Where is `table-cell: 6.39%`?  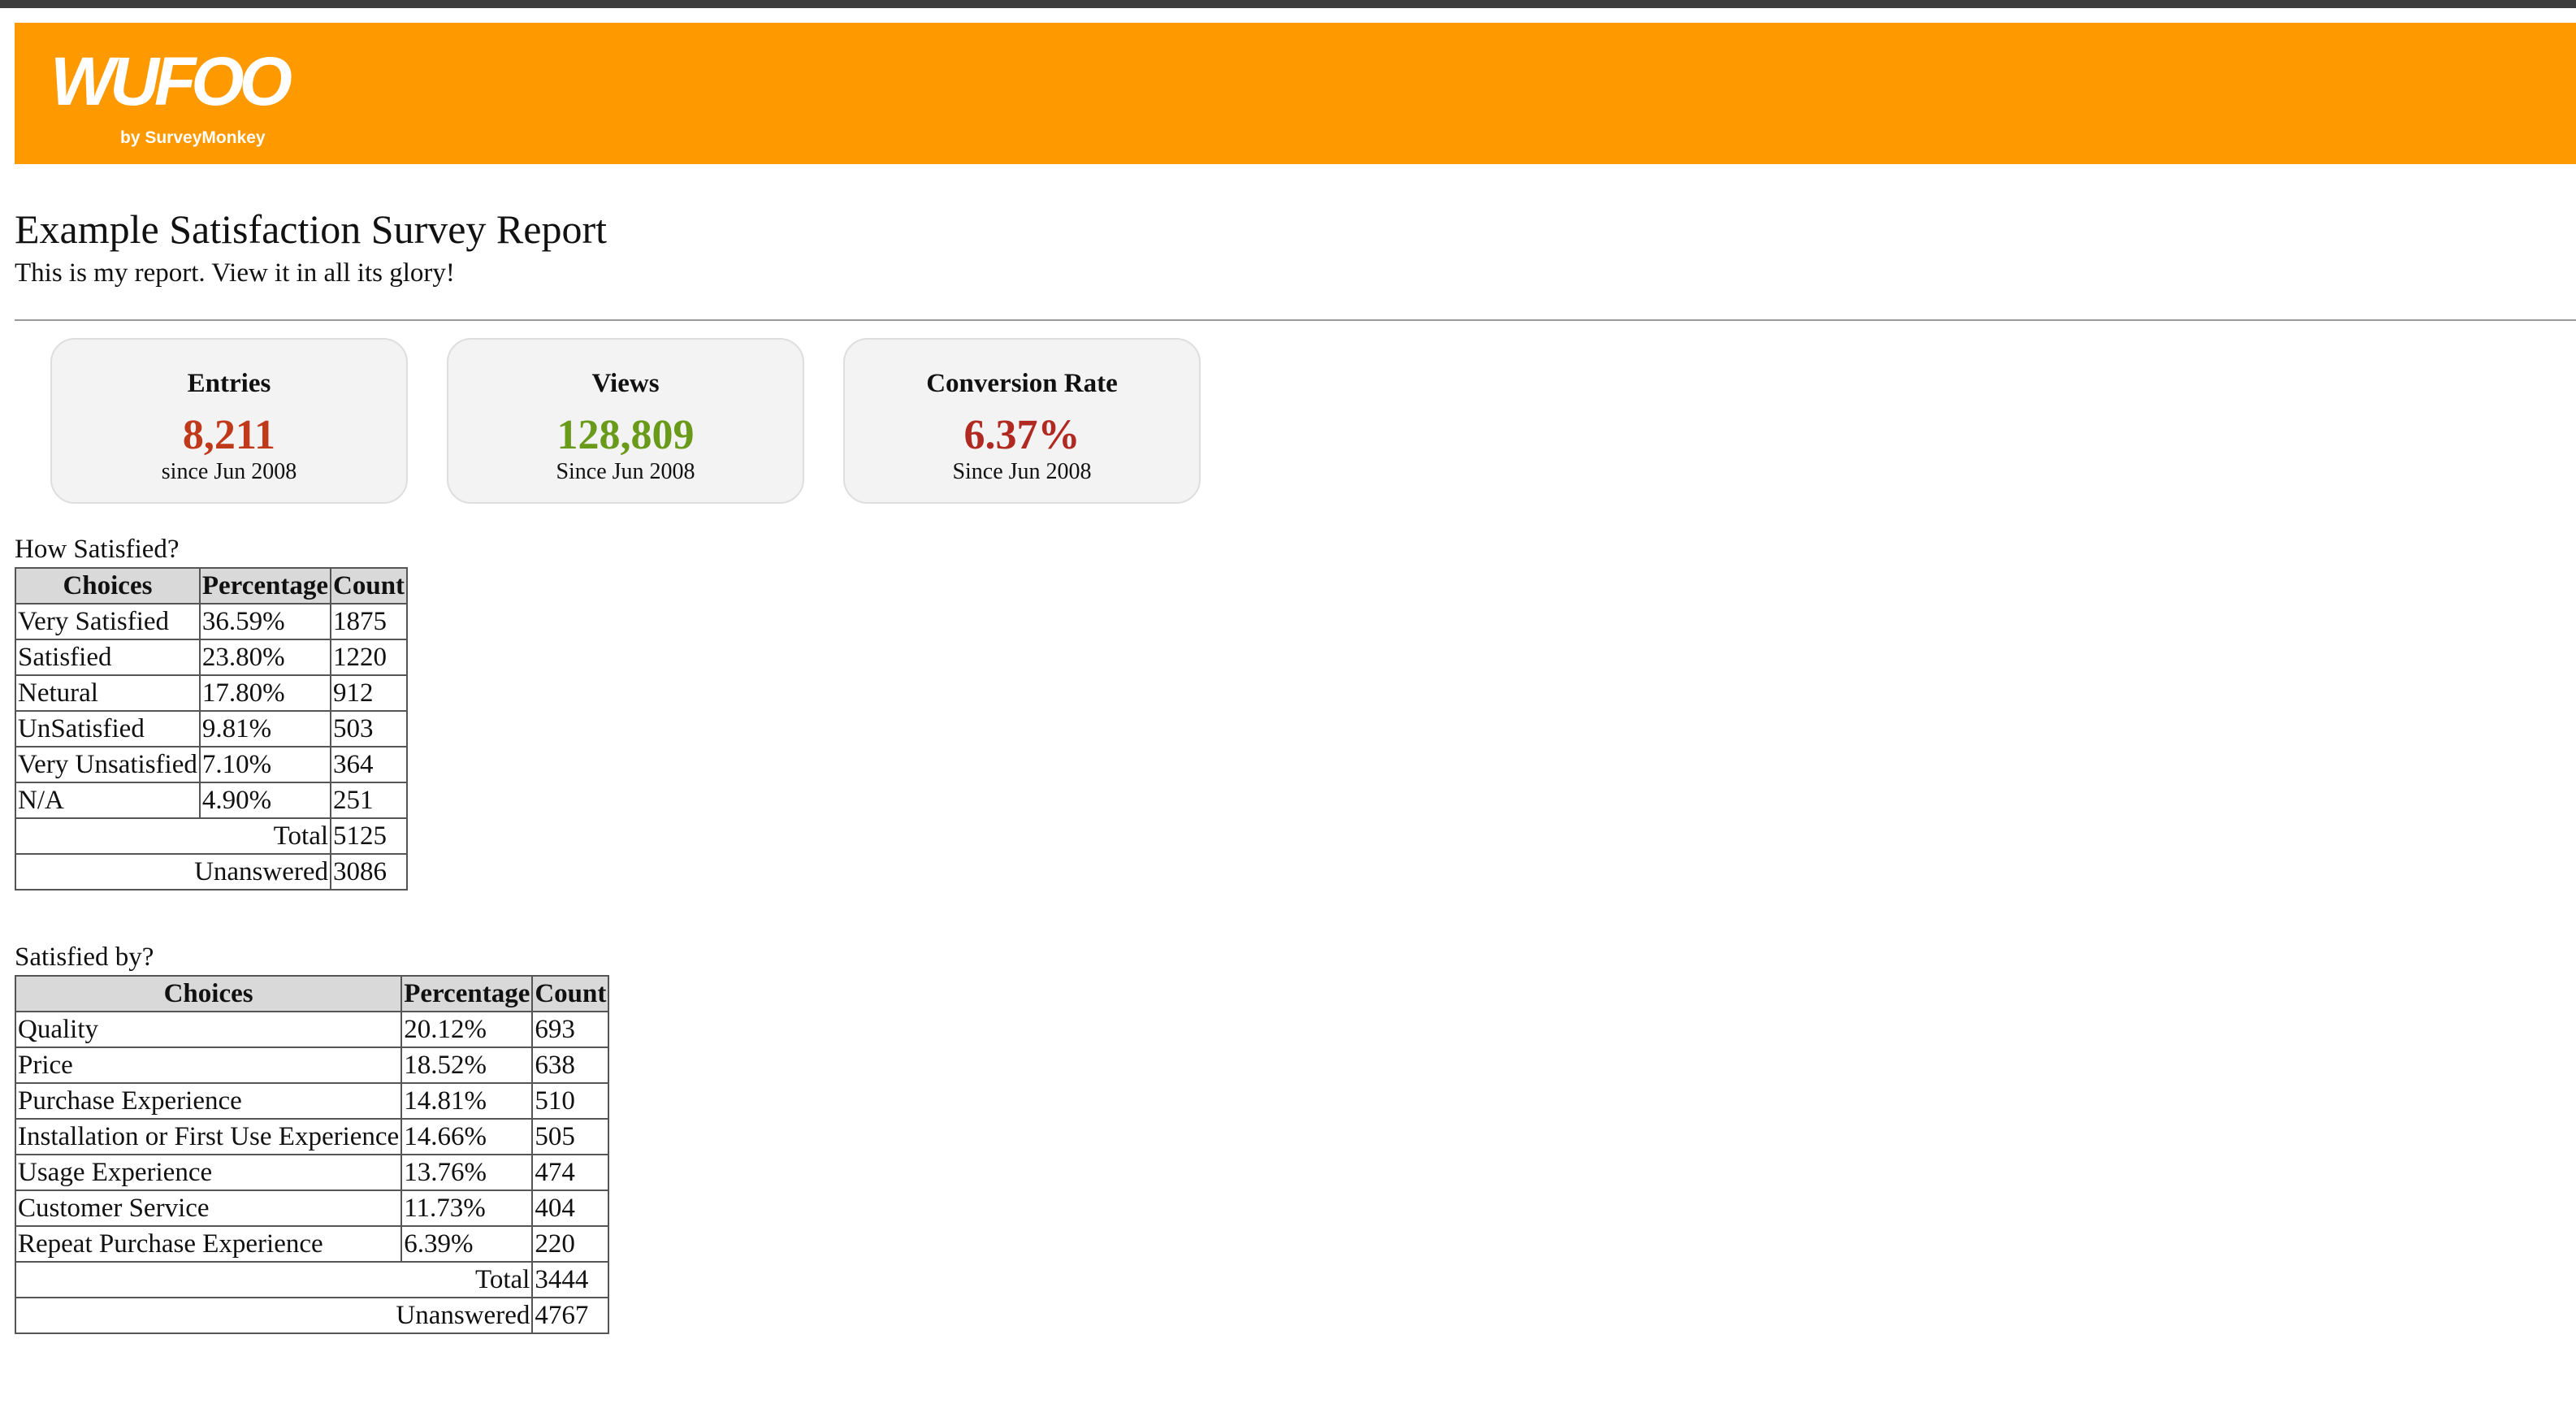 table-cell: 6.39% is located at coordinates (467, 1244).